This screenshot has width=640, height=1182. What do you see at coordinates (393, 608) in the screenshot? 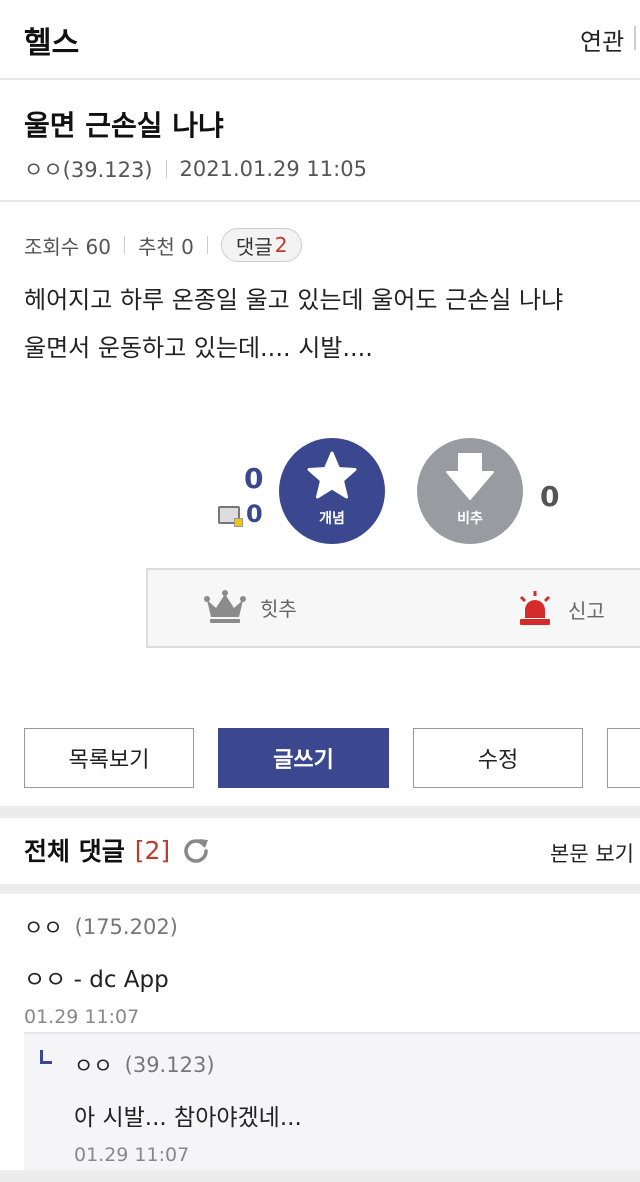
I see `post-actions: 힛추 신고` at bounding box center [393, 608].